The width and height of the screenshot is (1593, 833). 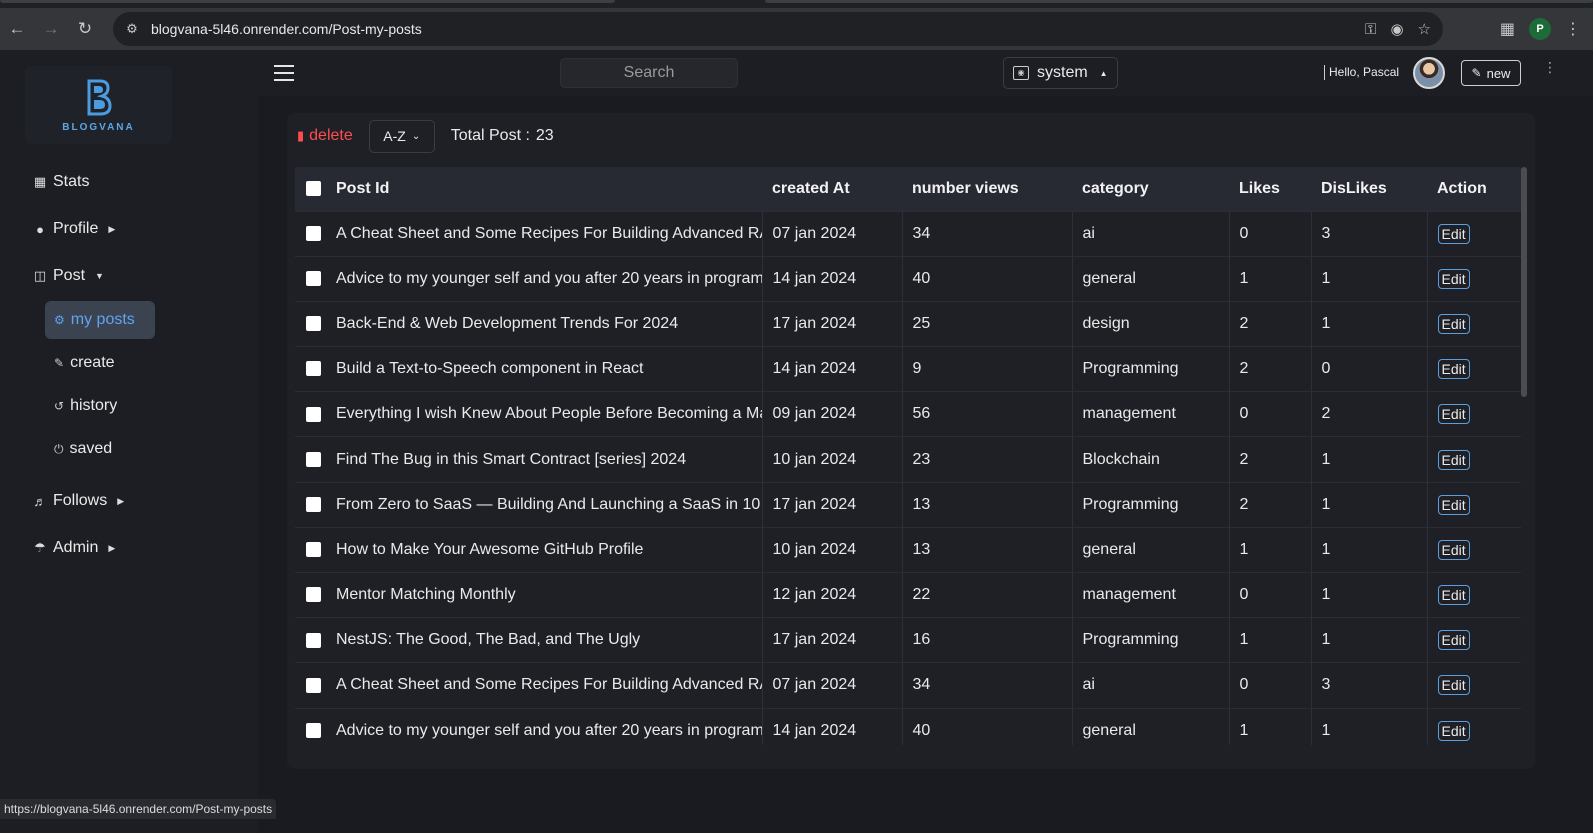 What do you see at coordinates (100, 363) in the screenshot?
I see `sidebar-subitem-create: ✎ create` at bounding box center [100, 363].